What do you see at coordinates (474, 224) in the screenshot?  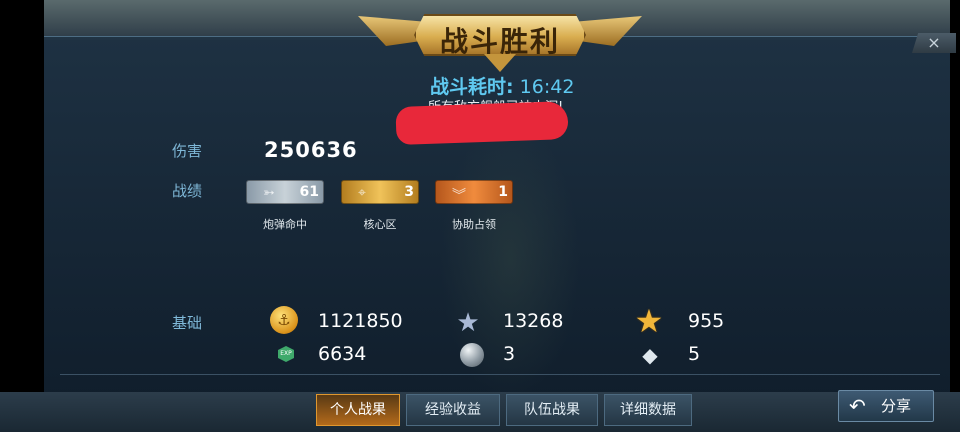 I see `assist-capture-caption: 协助占领` at bounding box center [474, 224].